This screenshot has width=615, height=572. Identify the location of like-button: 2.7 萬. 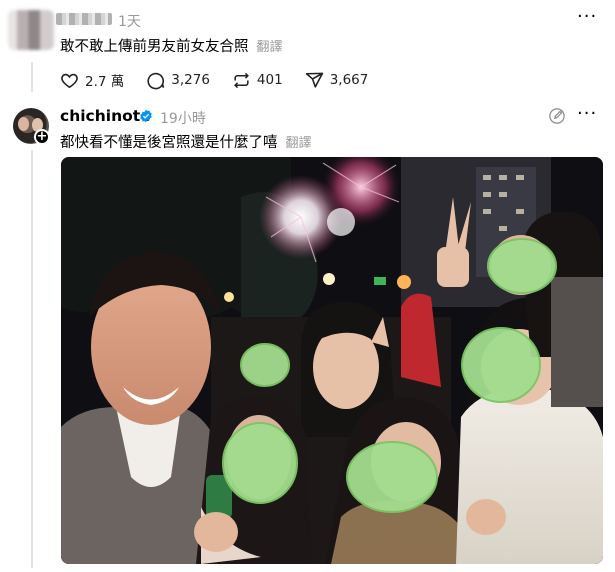
(92, 80).